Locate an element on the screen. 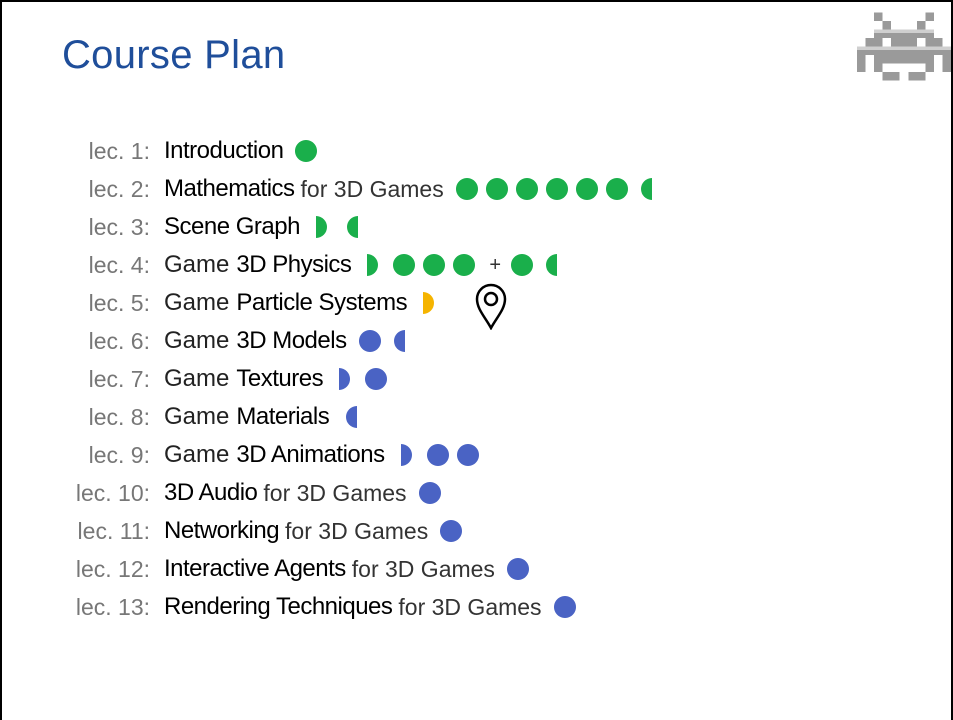 This screenshot has width=953, height=720. lecture-topic: Networking is located at coordinates (222, 530).